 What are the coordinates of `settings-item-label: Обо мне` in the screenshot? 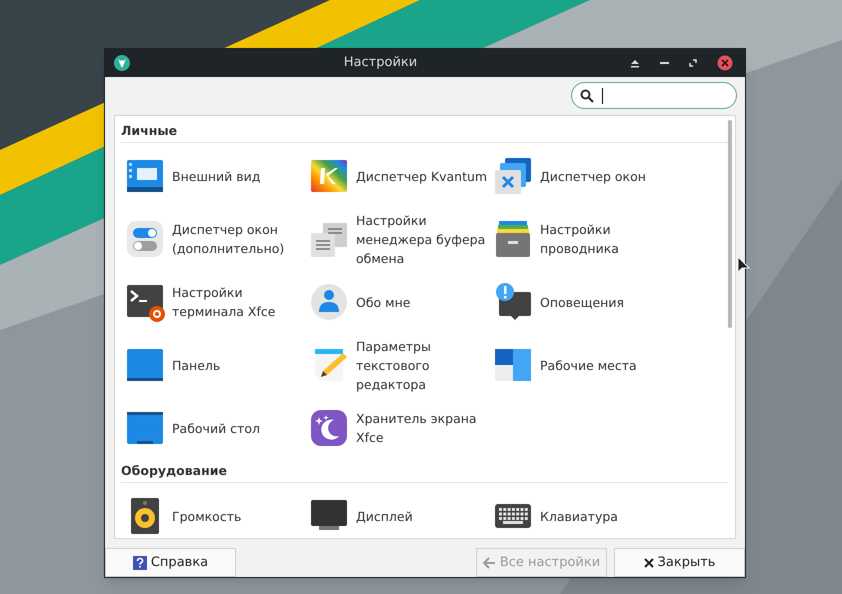 It's located at (383, 302).